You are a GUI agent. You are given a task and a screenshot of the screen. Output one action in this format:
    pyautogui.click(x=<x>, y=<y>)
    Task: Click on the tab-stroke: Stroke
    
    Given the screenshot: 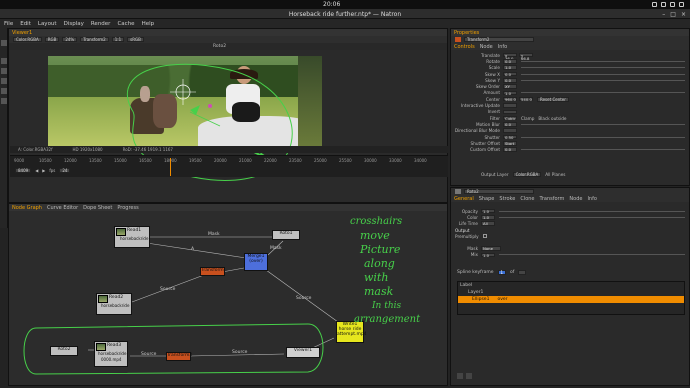 What is the action you would take?
    pyautogui.click(x=507, y=199)
    